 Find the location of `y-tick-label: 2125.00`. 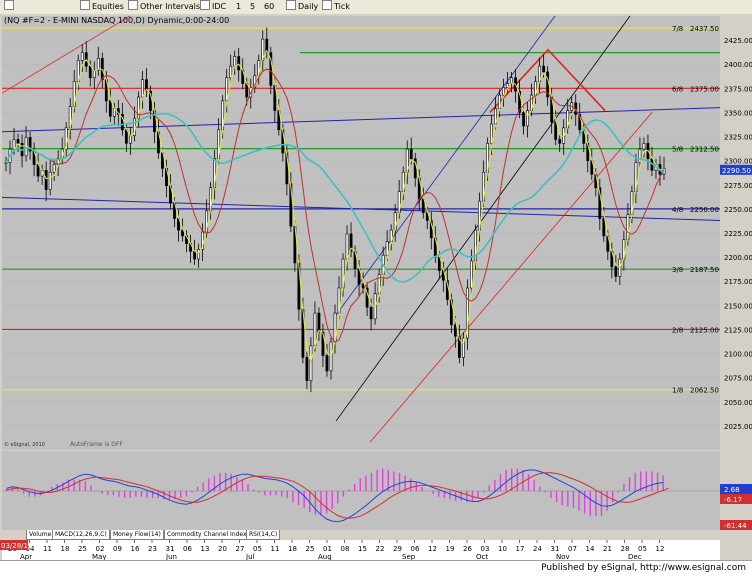

y-tick-label: 2125.00 is located at coordinates (738, 330).